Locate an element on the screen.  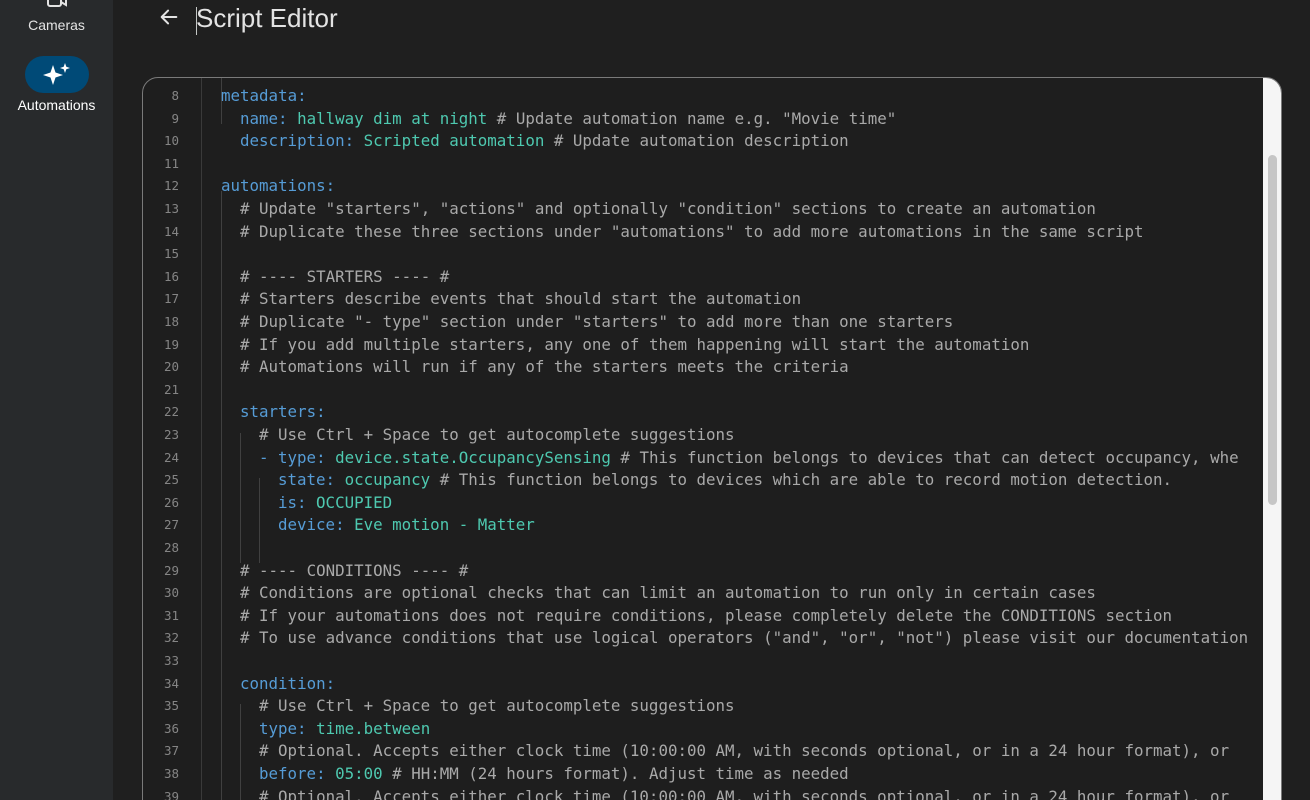
line-number: 37 is located at coordinates (171, 751).